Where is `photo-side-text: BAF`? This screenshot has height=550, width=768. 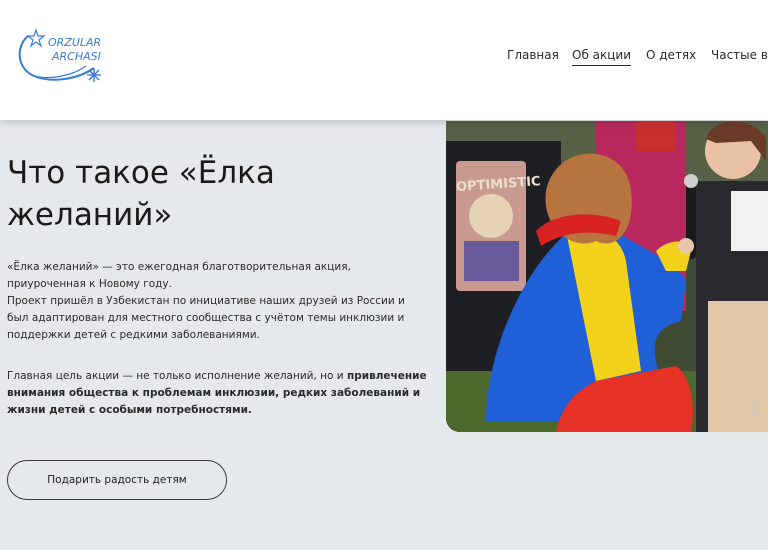 photo-side-text: BAF is located at coordinates (754, 410).